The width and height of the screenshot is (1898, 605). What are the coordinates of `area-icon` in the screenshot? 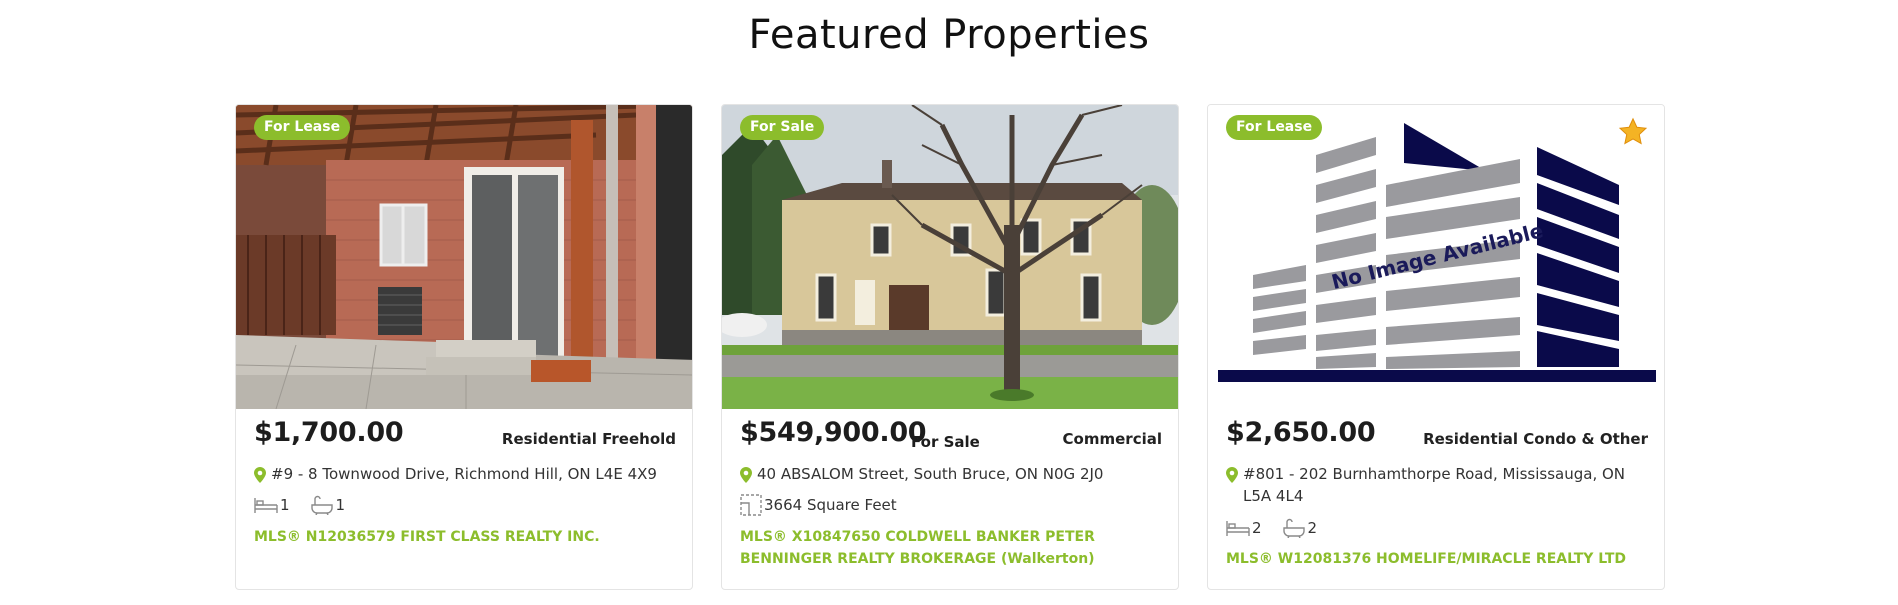 It's located at (751, 505).